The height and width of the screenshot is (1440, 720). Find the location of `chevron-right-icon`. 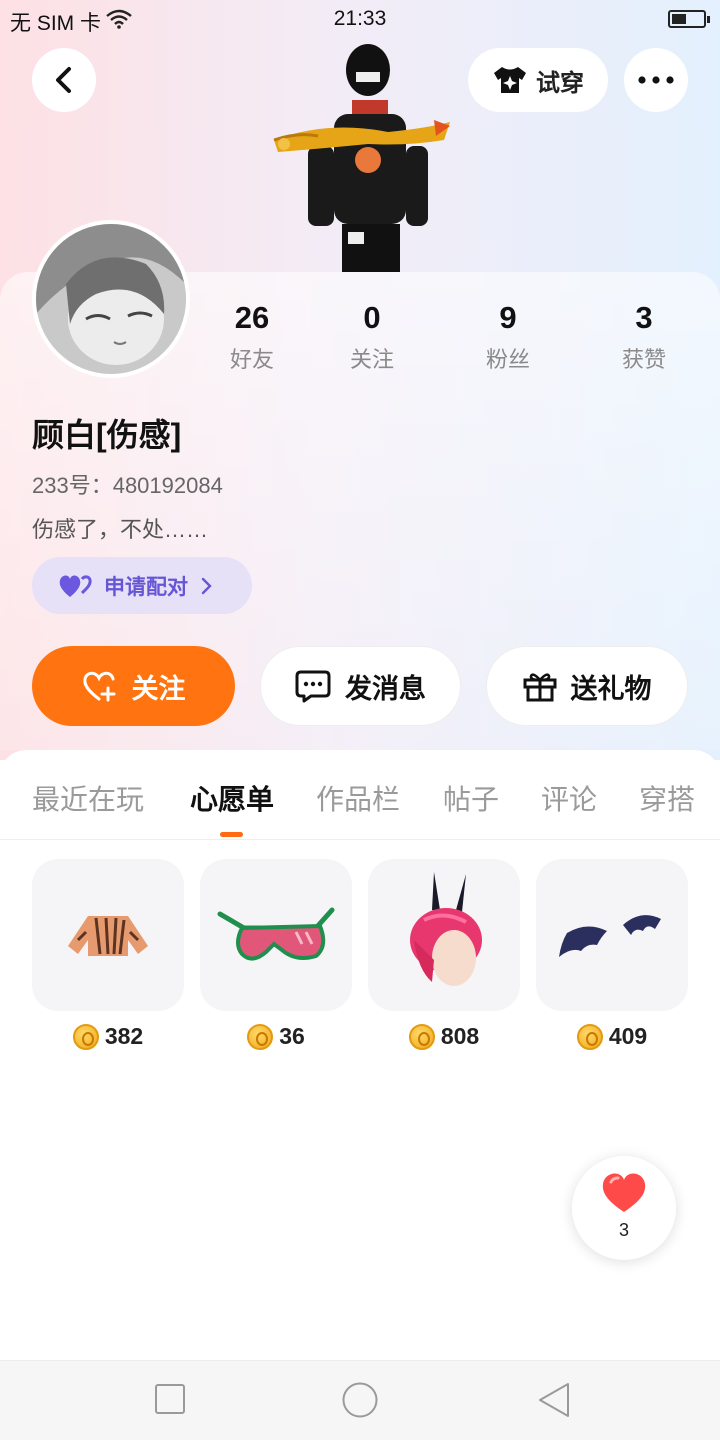

chevron-right-icon is located at coordinates (206, 585).